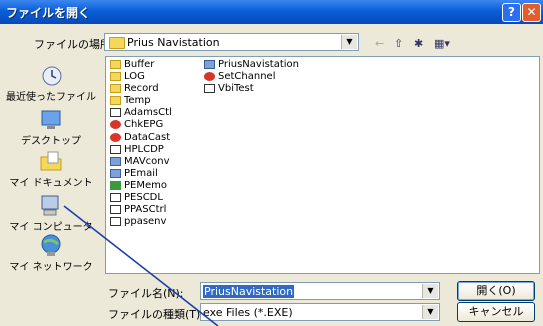  I want to click on file-item: ppasenv, so click(140, 222).